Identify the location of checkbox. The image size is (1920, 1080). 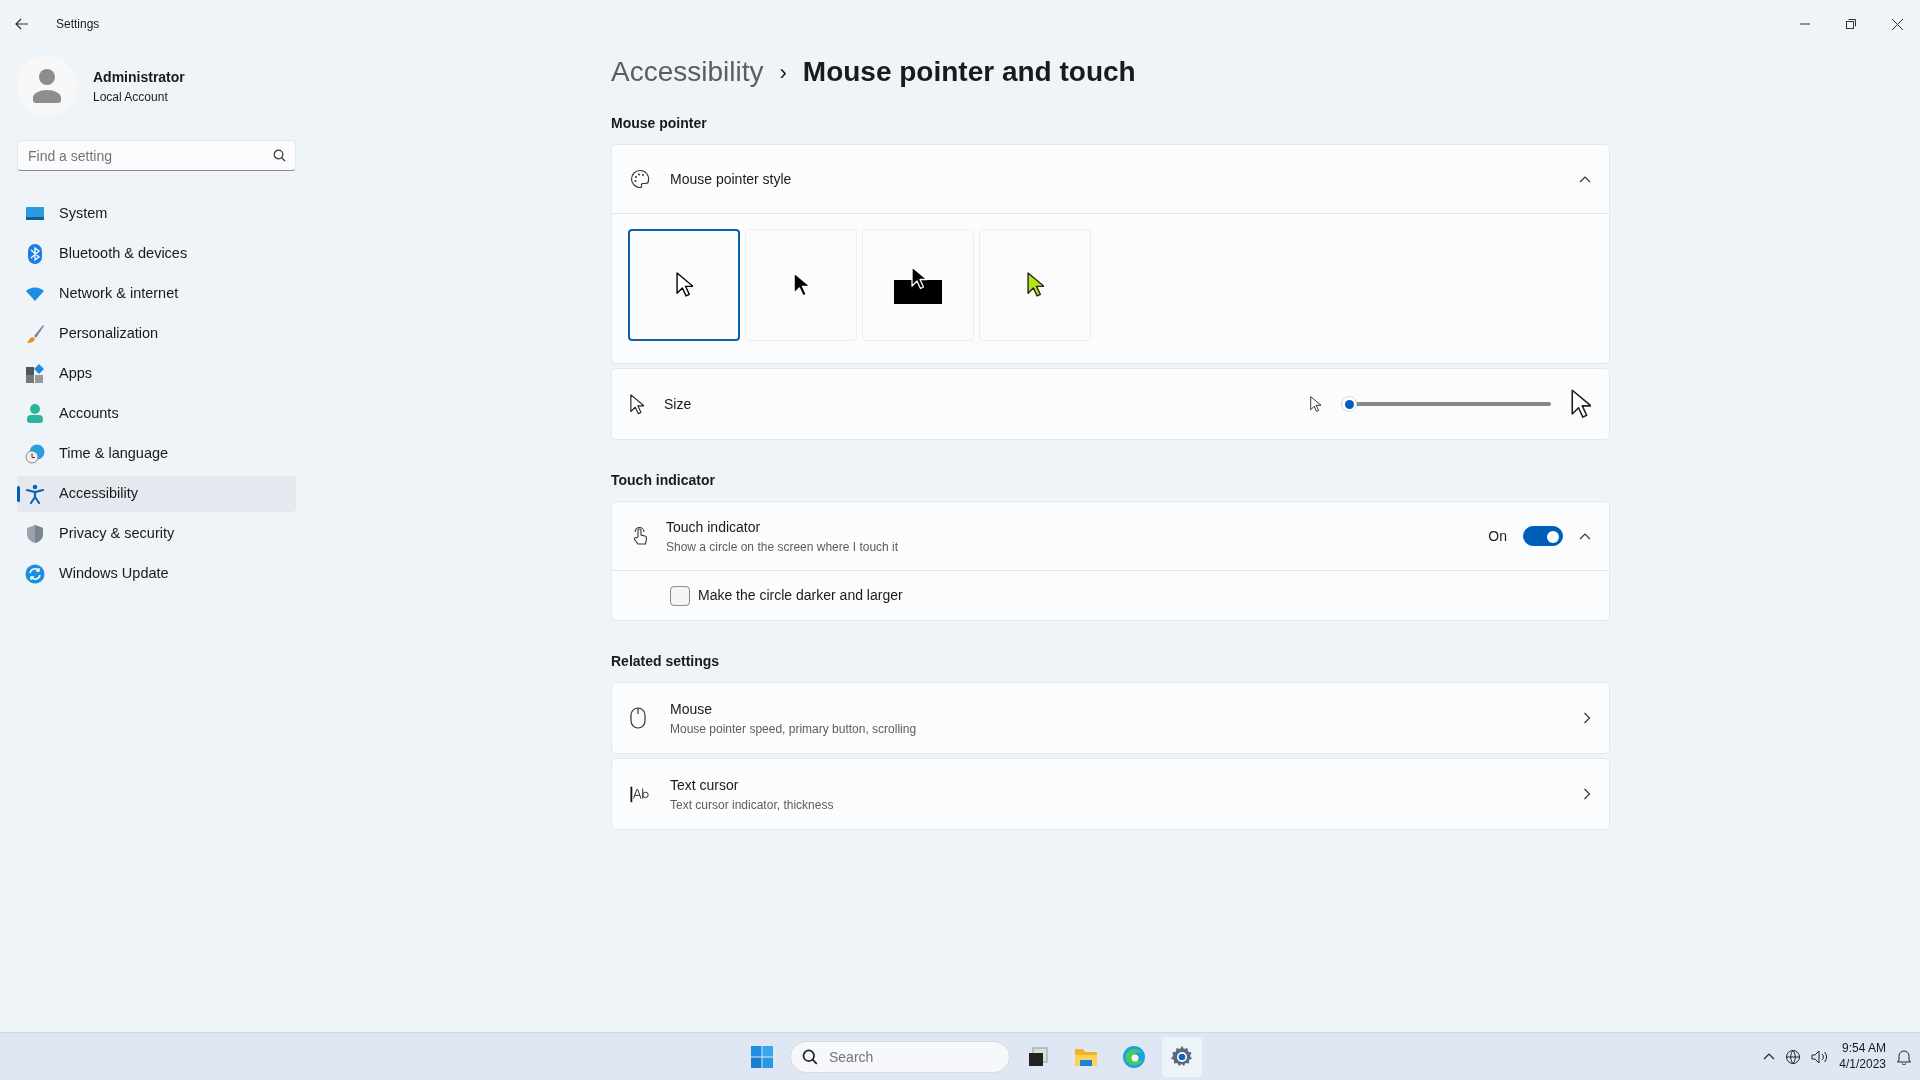
(680, 595).